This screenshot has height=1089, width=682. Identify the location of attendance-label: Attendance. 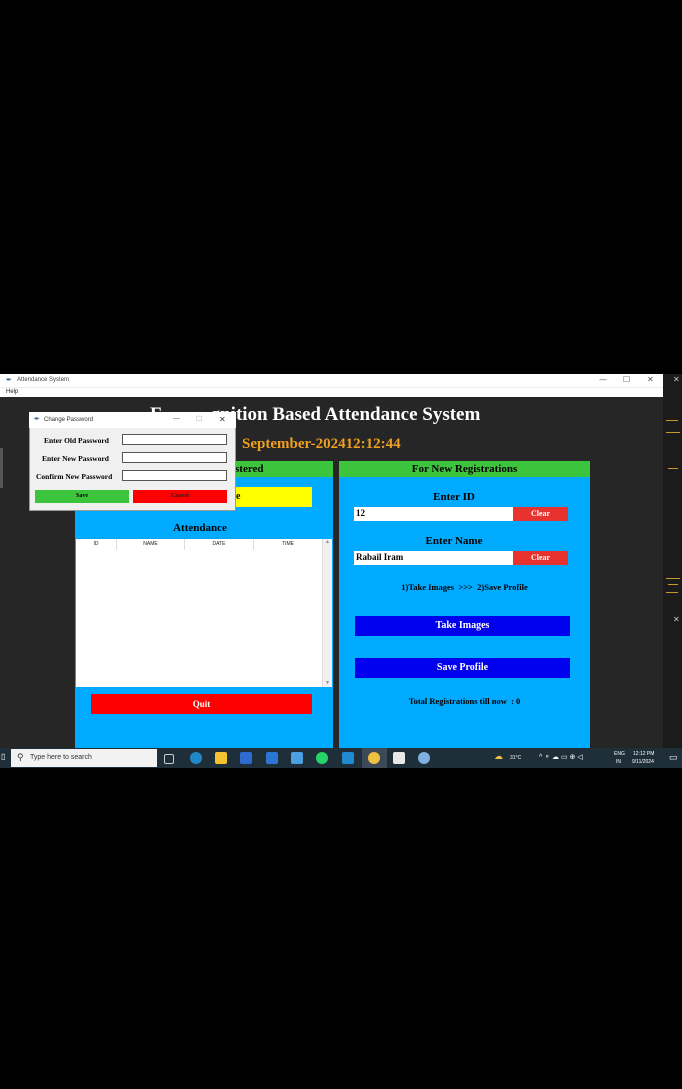
(200, 528).